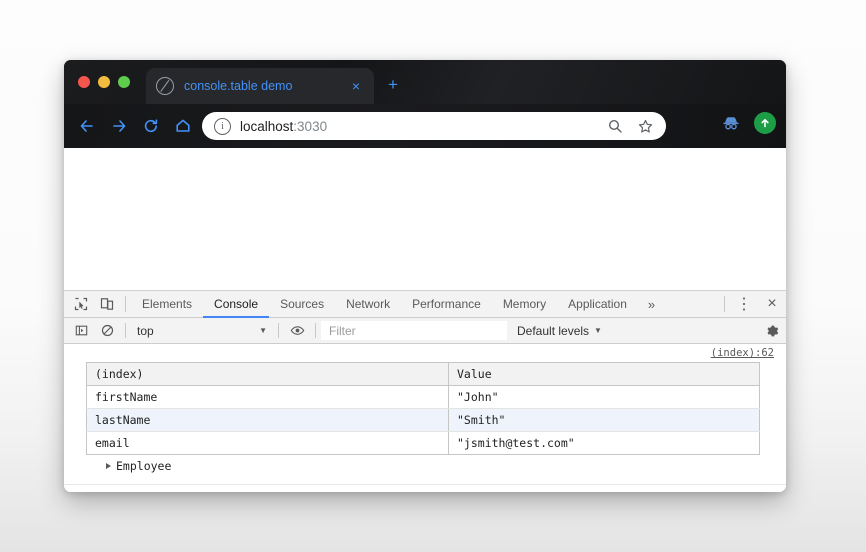 This screenshot has height=552, width=866. I want to click on address-bar-url: localhost:3030, so click(283, 126).